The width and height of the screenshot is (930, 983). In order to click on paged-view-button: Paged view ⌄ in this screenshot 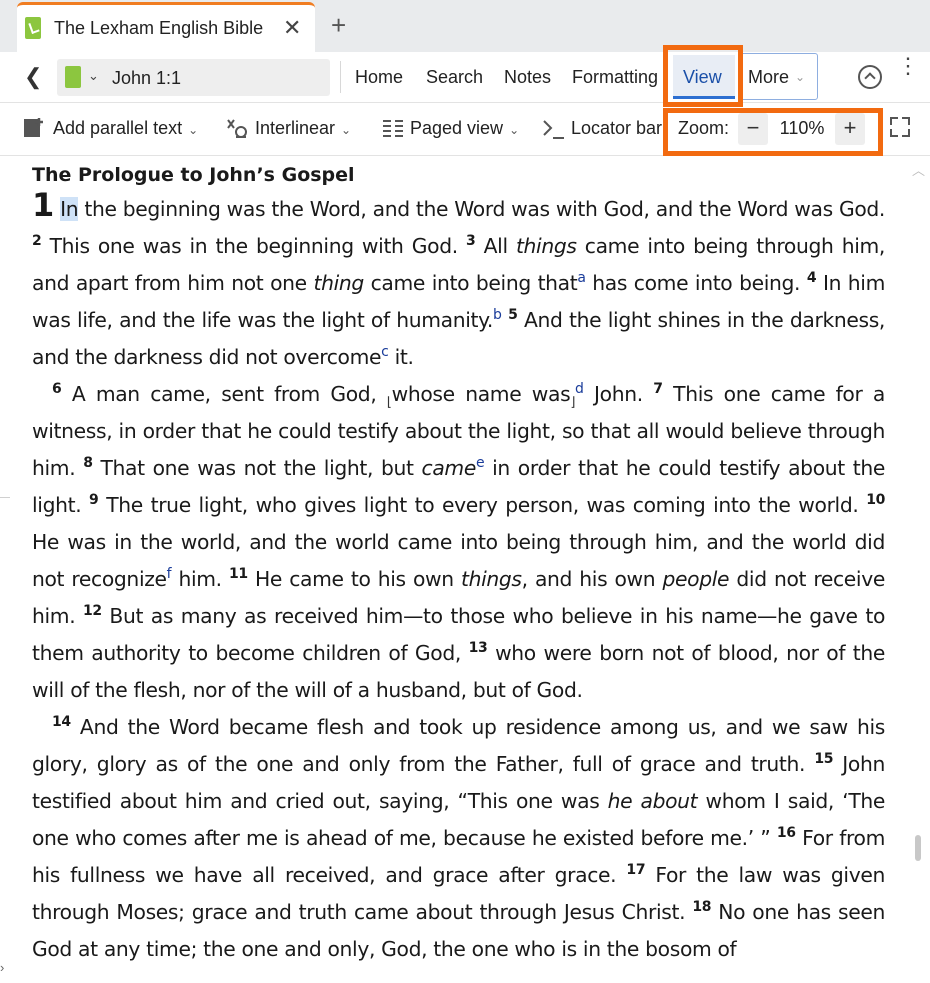, I will do `click(464, 128)`.